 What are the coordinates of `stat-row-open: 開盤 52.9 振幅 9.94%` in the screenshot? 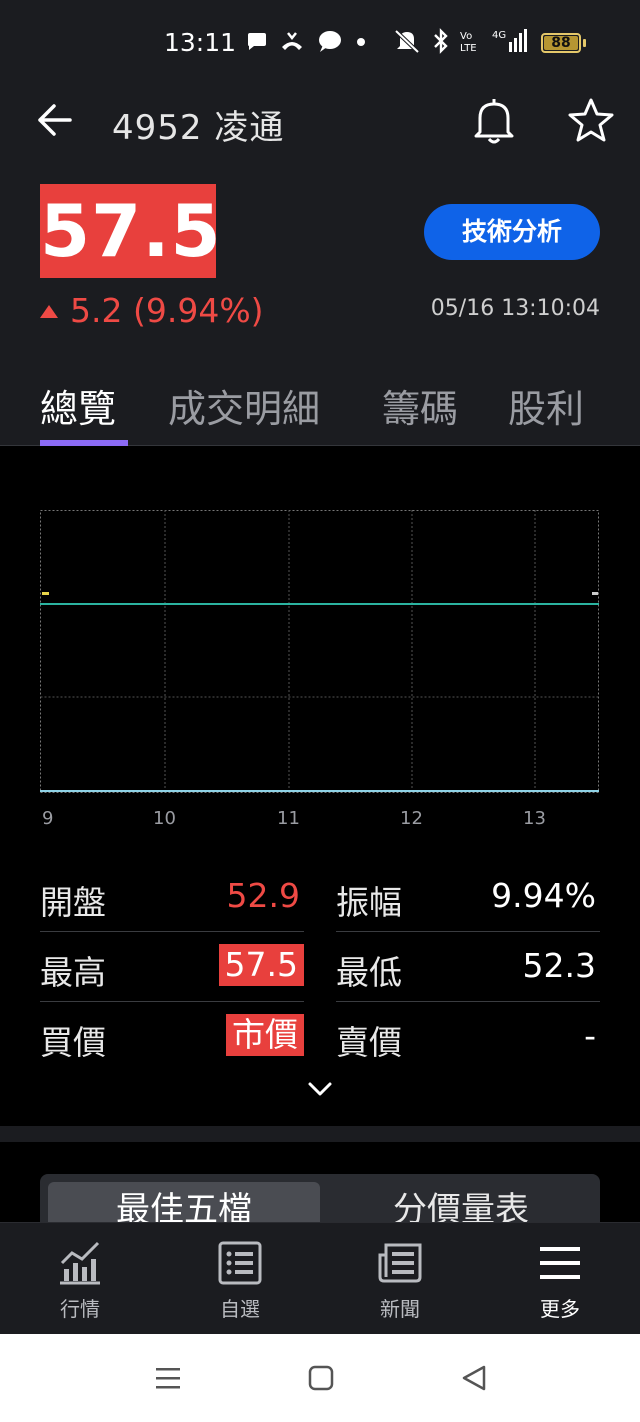 It's located at (320, 897).